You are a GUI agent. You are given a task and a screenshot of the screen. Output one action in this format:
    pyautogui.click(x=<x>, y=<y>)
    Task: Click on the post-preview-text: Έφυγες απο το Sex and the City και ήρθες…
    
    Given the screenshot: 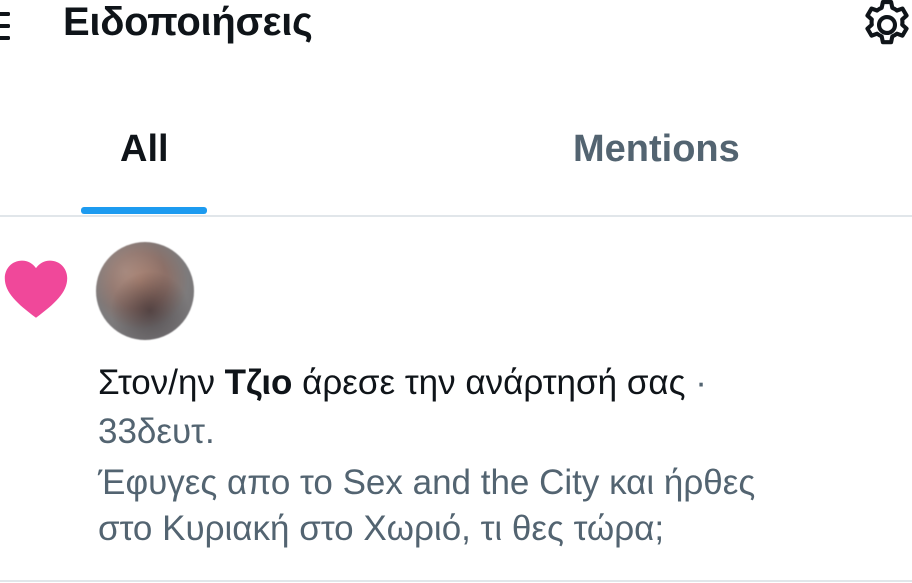 What is the action you would take?
    pyautogui.click(x=498, y=506)
    